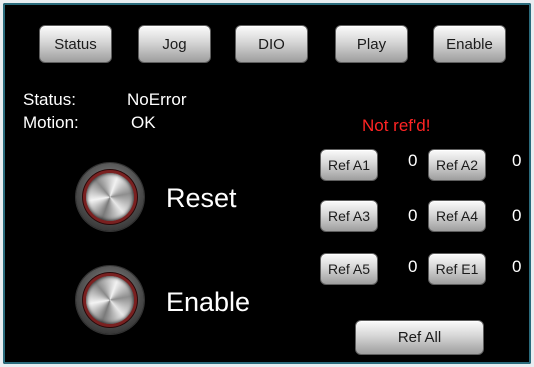 The image size is (534, 367). Describe the element at coordinates (413, 160) in the screenshot. I see `ref-a1-value: 0` at that location.